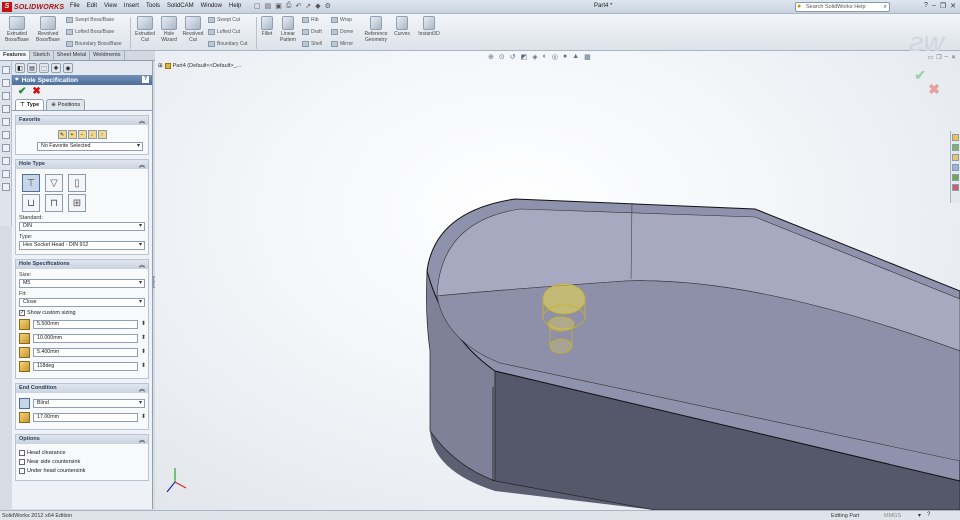 This screenshot has height=520, width=960. Describe the element at coordinates (211, 6) in the screenshot. I see `menu-window: Window` at that location.